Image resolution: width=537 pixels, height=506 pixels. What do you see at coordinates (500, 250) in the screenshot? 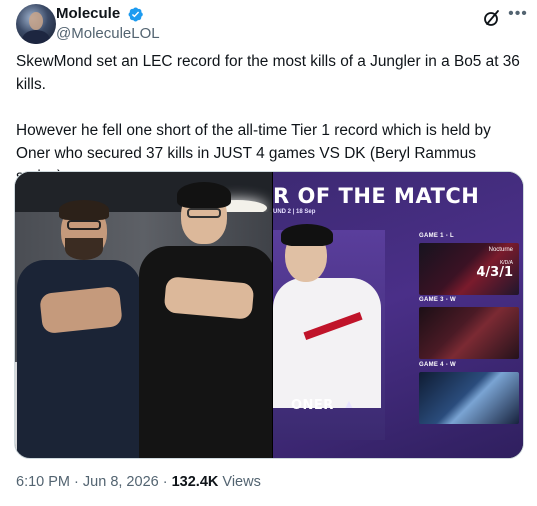
I see `champion-name: Nocturne` at bounding box center [500, 250].